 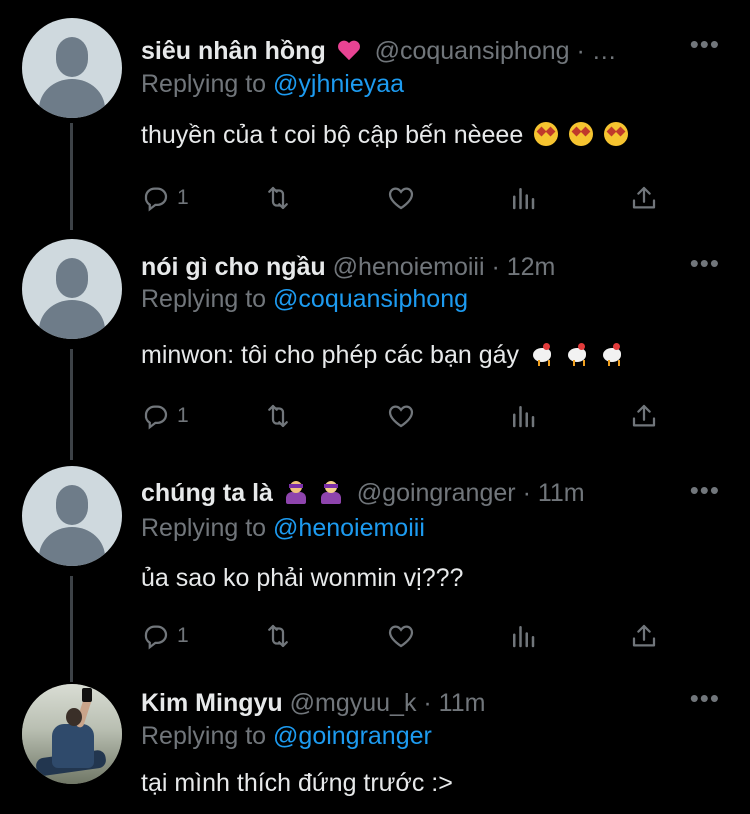 I want to click on pink-heart-emoji, so click(x=349, y=50).